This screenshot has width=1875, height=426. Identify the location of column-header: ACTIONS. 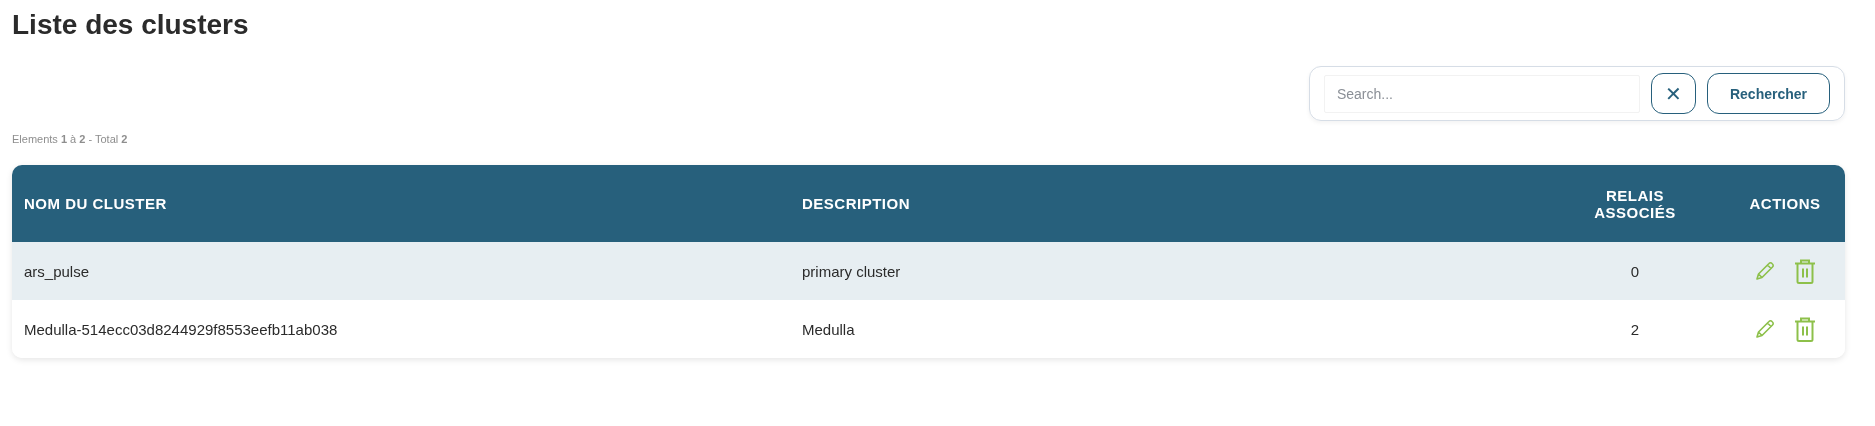
(1785, 203).